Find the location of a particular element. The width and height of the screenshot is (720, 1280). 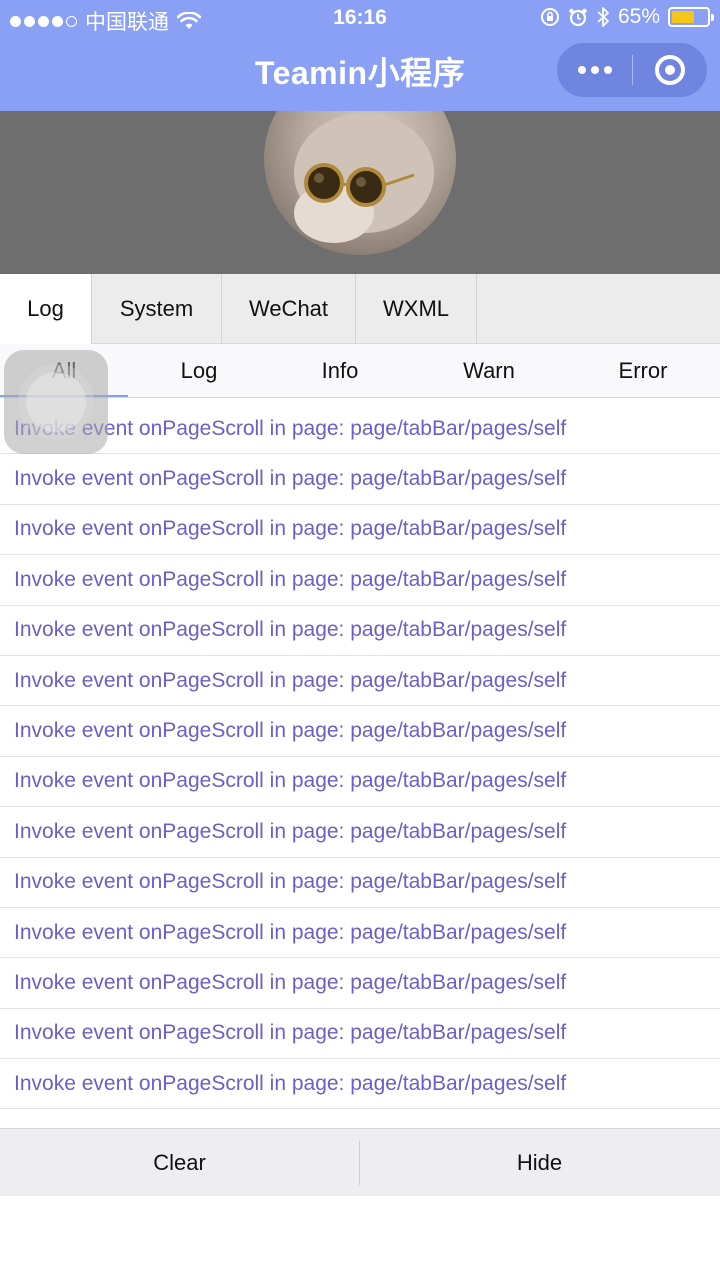

target-icon is located at coordinates (670, 70).